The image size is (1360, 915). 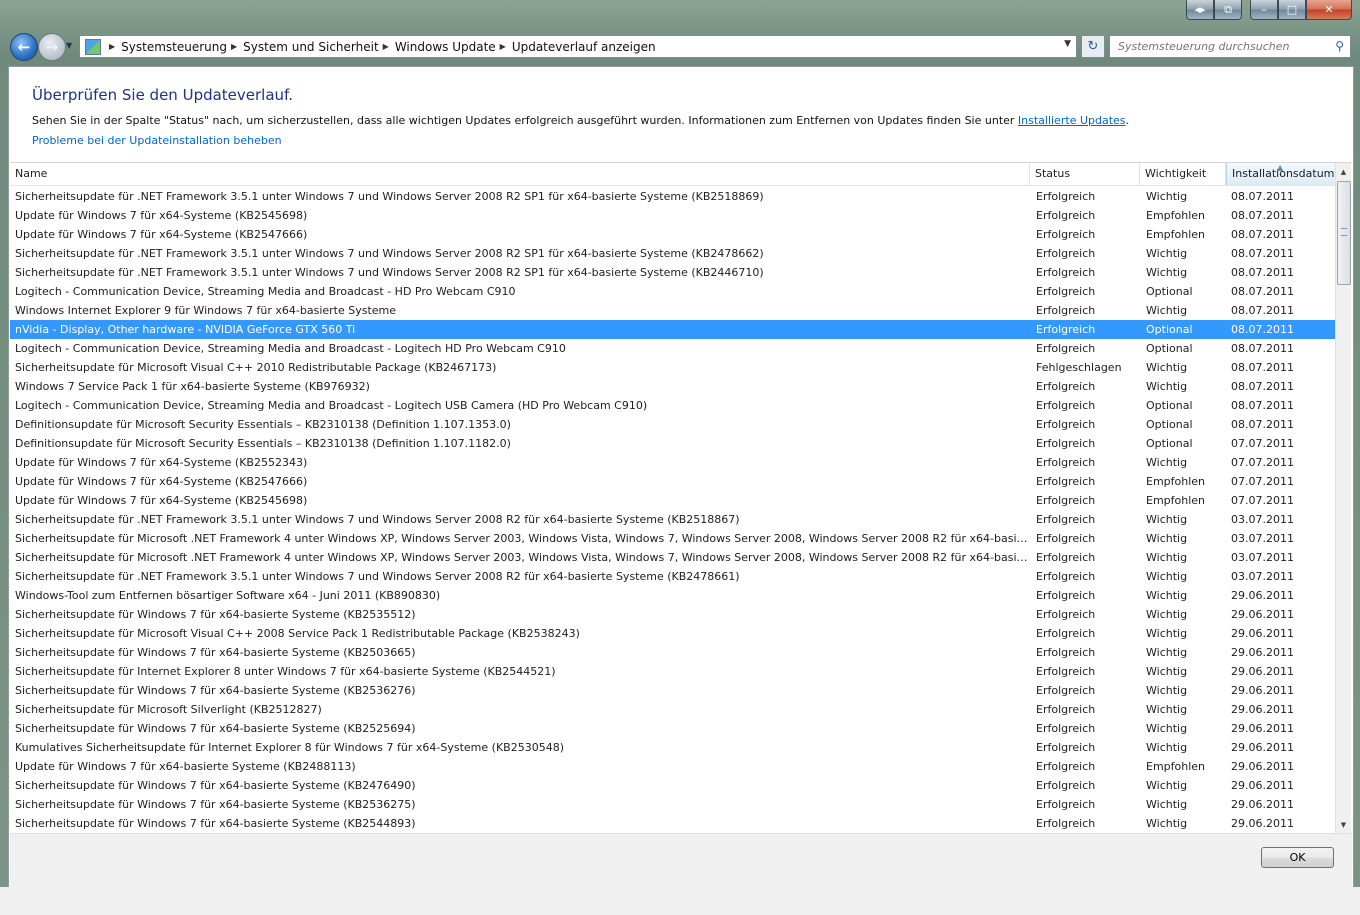 I want to click on breadcrumb-updateverlauf: Updateverlauf anzeigen, so click(x=584, y=47).